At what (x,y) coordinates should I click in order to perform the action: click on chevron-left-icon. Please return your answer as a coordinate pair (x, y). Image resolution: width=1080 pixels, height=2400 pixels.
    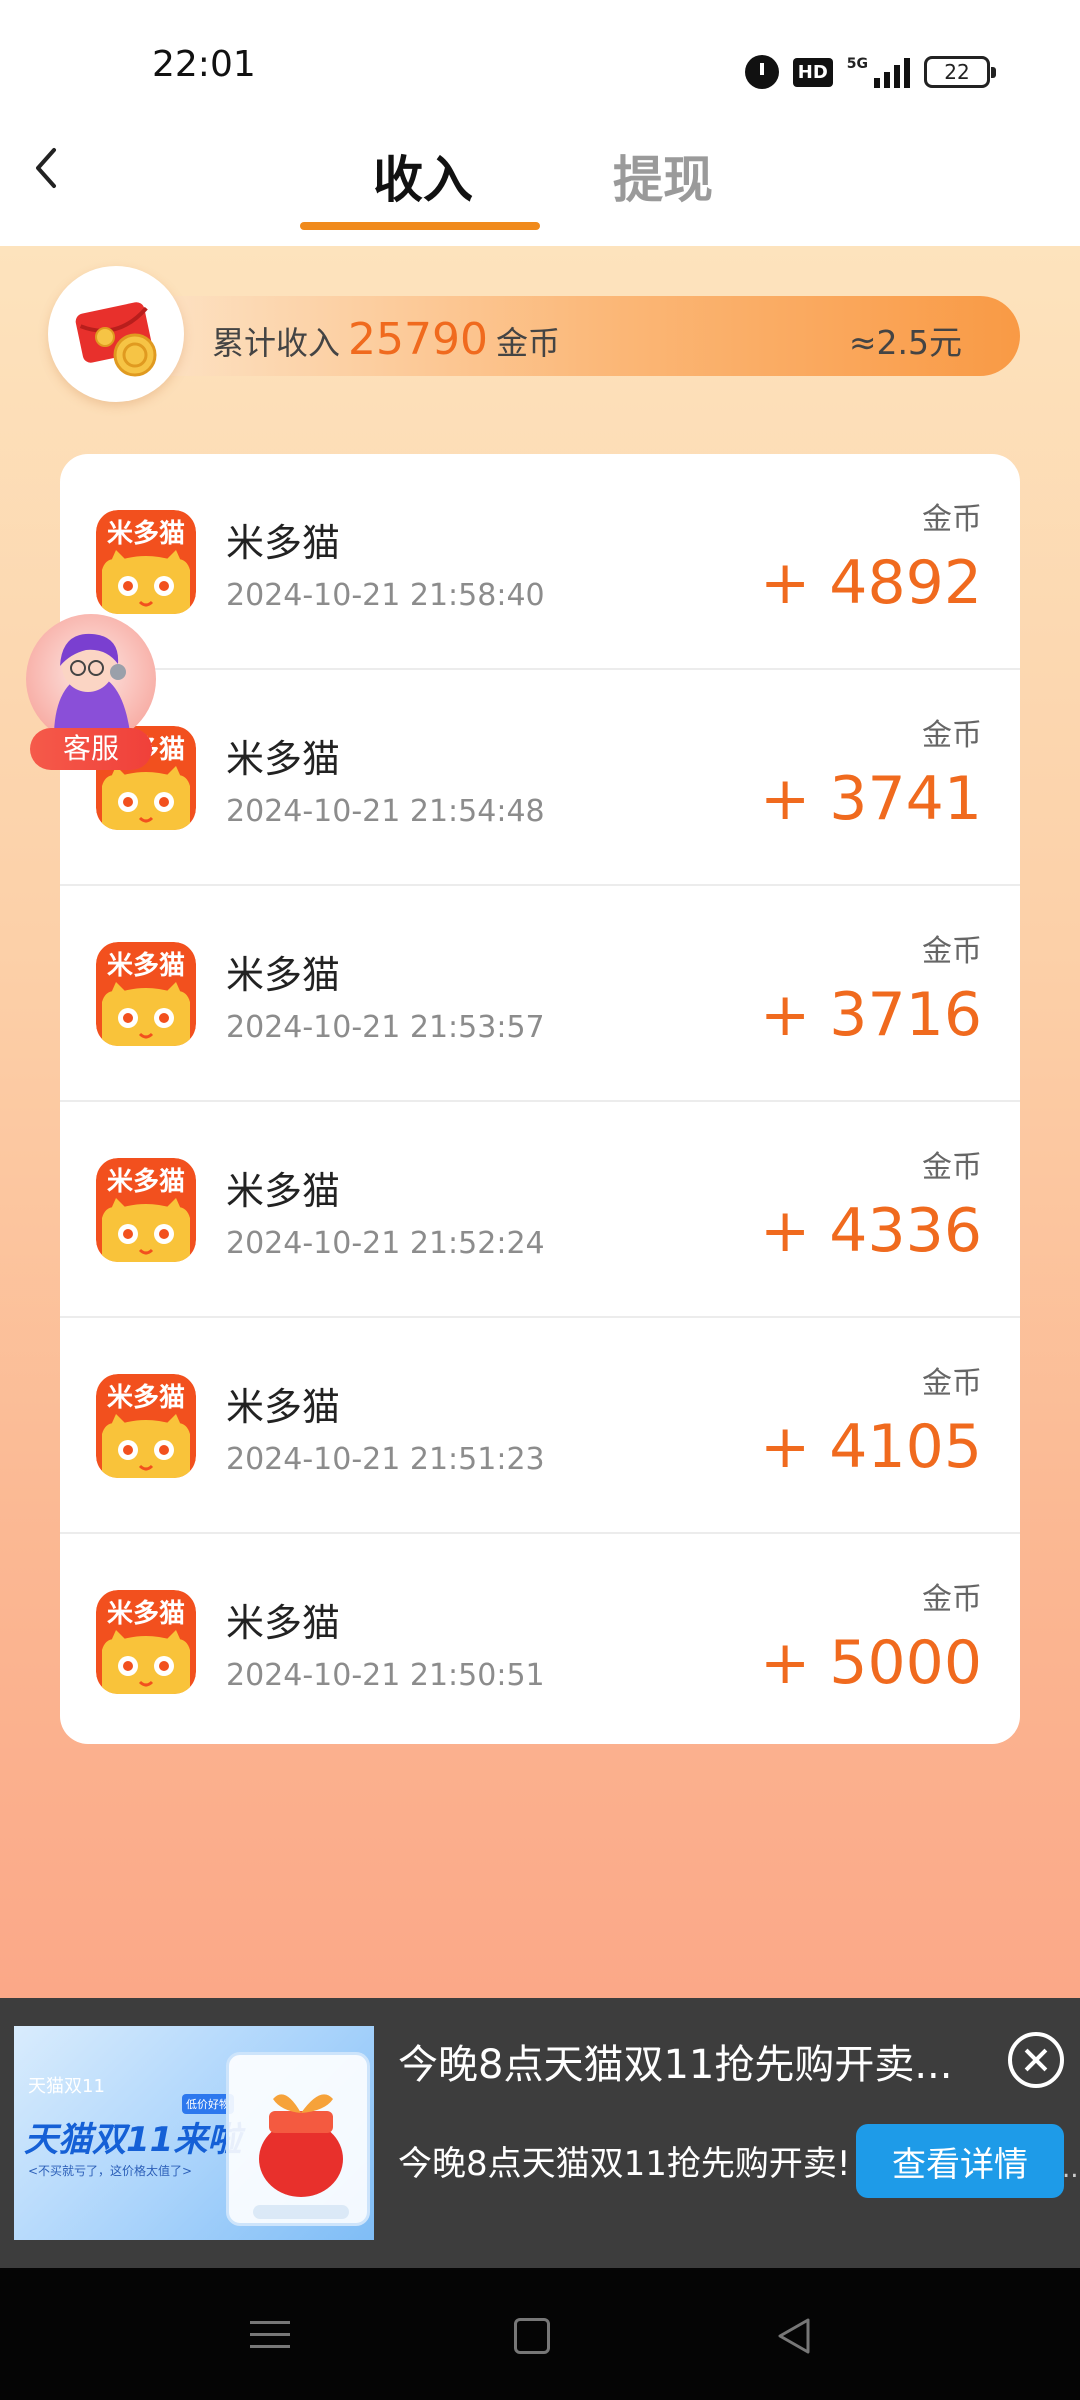
    Looking at the image, I should click on (46, 168).